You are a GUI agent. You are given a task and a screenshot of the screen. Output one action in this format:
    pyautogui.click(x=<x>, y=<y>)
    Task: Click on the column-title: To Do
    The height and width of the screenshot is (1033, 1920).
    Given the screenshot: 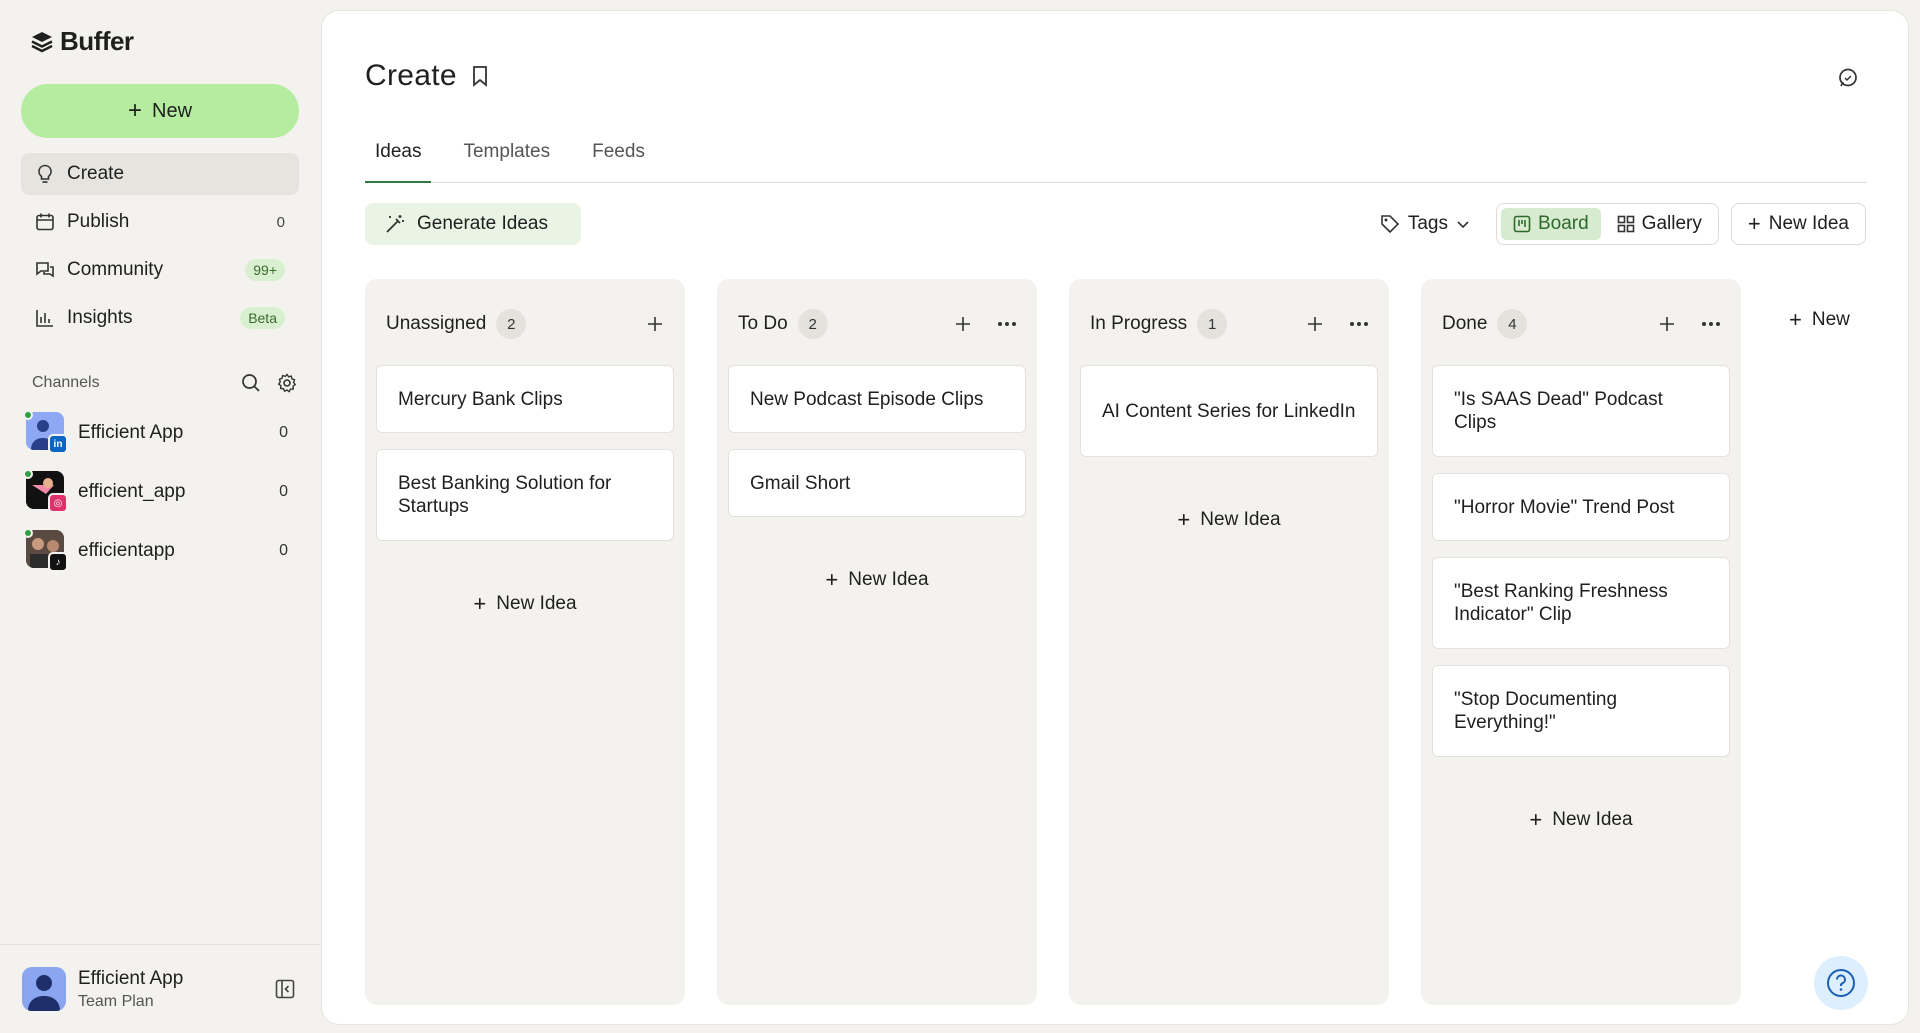 What is the action you would take?
    pyautogui.click(x=763, y=323)
    